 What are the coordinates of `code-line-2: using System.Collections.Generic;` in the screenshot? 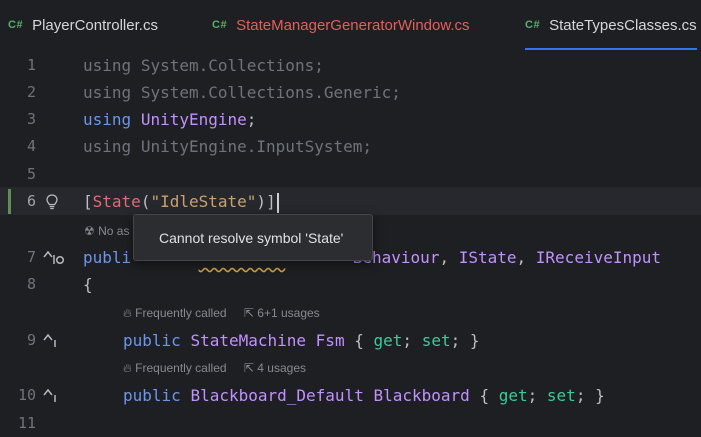 It's located at (242, 92).